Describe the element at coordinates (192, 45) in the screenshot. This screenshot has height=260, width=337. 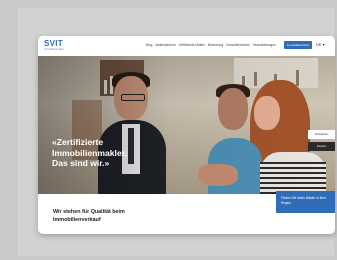
I see `nav-item-certified-agents: Zertifizierte Makler` at that location.